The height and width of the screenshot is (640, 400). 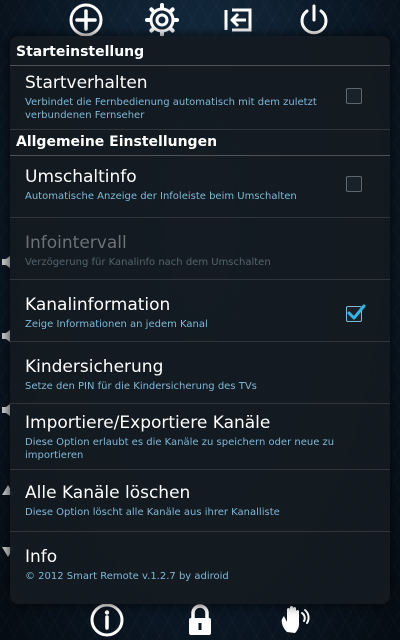 I want to click on power-icon, so click(x=314, y=19).